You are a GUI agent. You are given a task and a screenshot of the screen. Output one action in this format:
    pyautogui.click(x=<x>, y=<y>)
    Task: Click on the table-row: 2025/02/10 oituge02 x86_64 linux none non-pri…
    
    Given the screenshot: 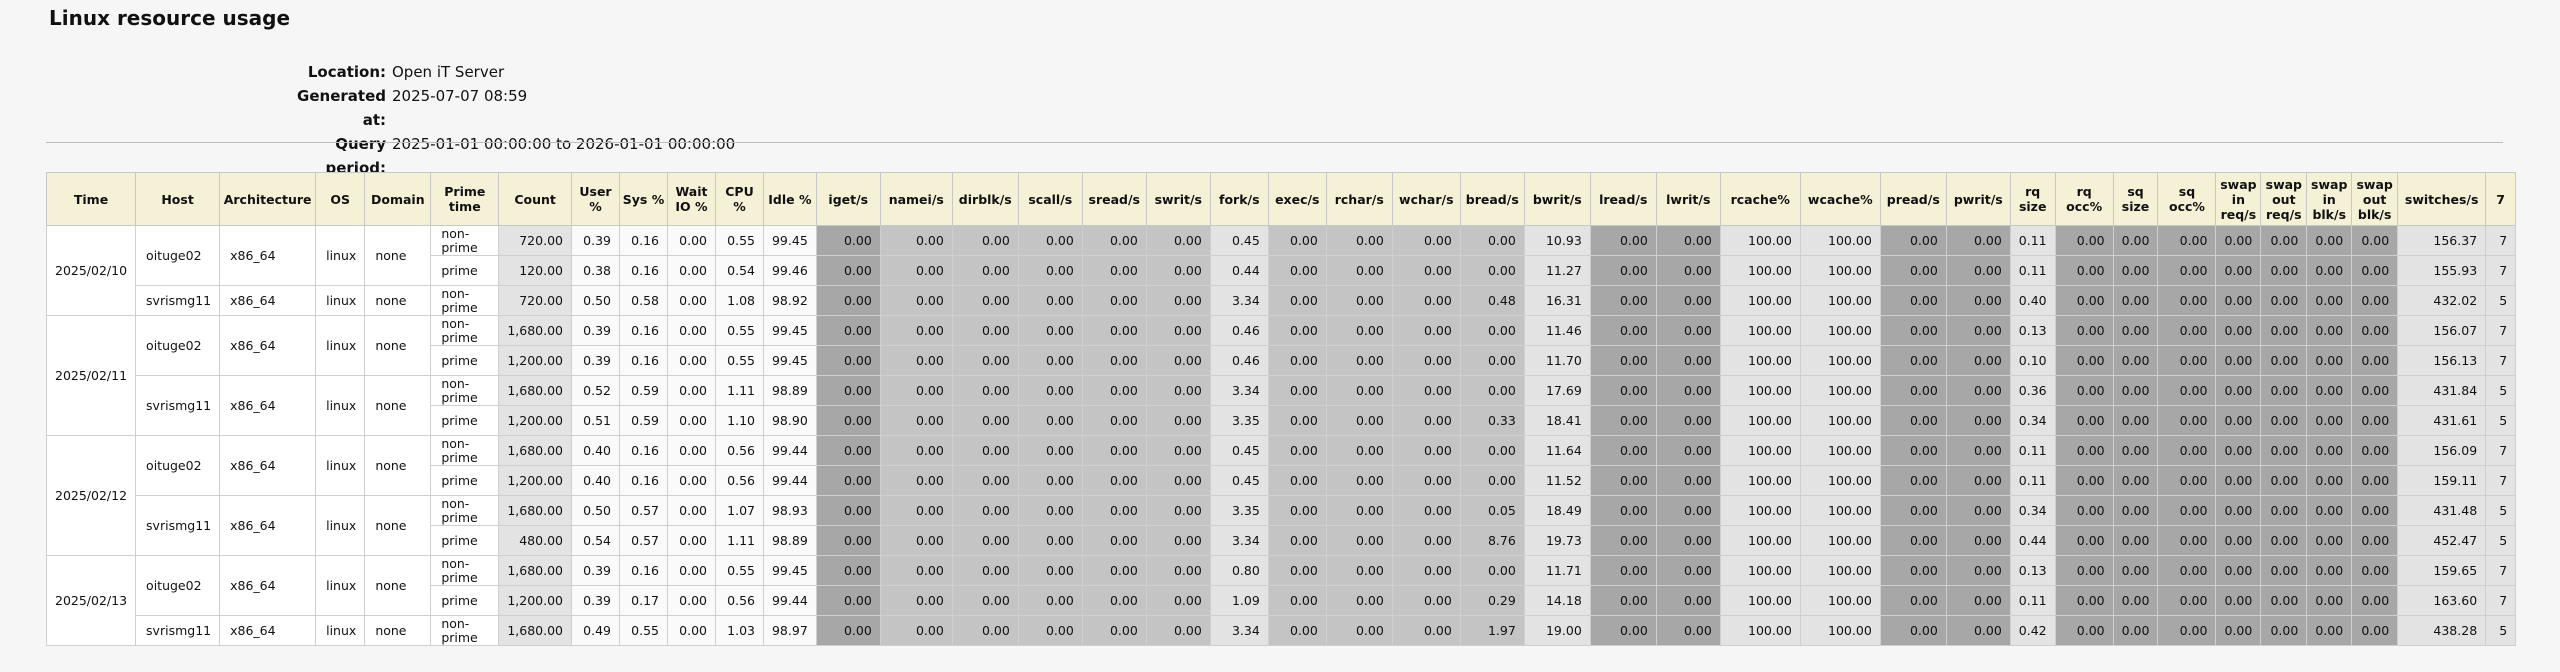 What is the action you would take?
    pyautogui.click(x=1281, y=270)
    